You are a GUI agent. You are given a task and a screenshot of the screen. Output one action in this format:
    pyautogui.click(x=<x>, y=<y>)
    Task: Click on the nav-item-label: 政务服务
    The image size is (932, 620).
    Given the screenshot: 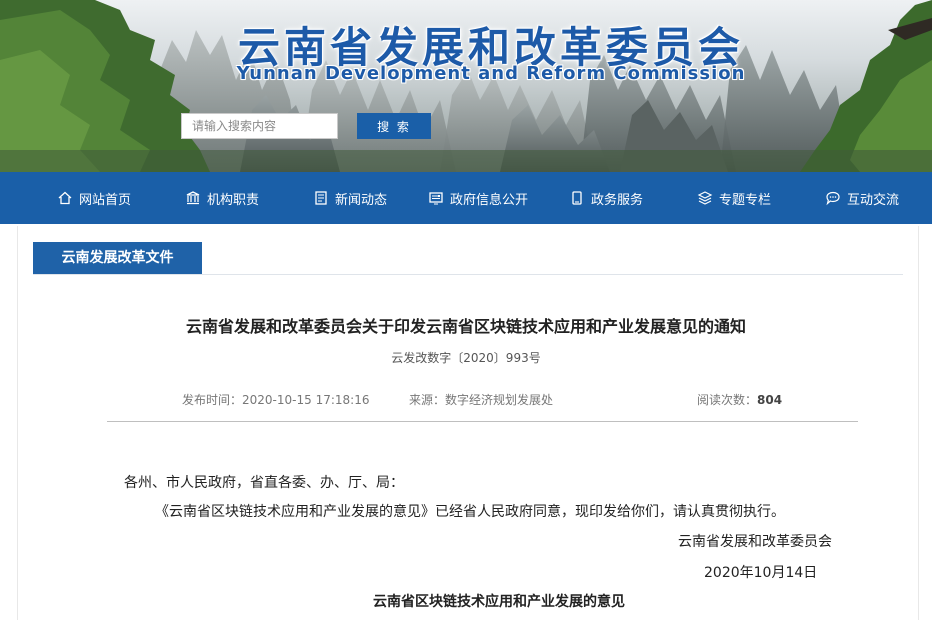 What is the action you would take?
    pyautogui.click(x=616, y=200)
    